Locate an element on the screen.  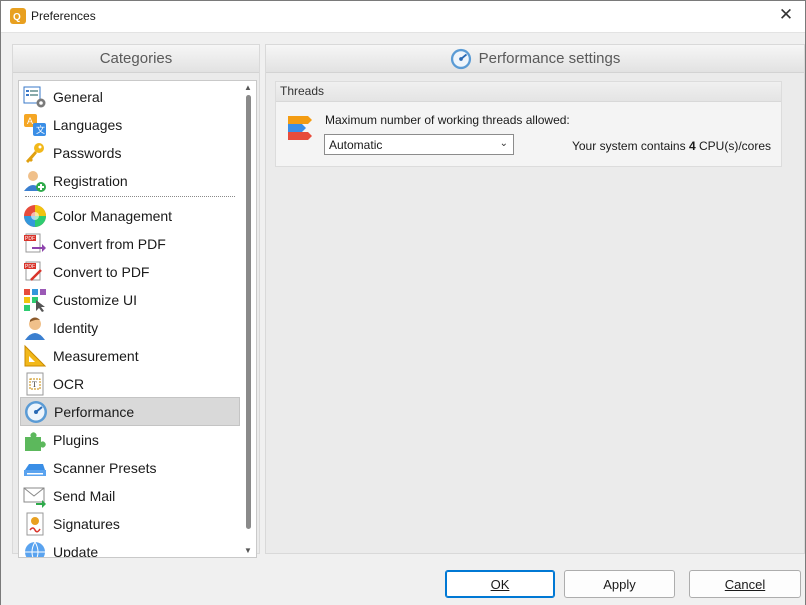
ok-button: OK is located at coordinates (500, 584).